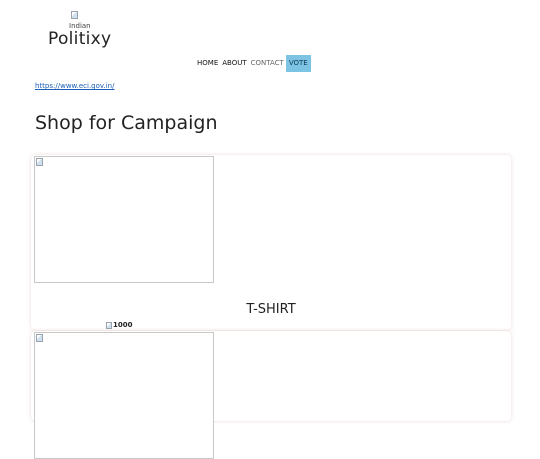  What do you see at coordinates (81, 21) in the screenshot?
I see `logo-image: Indian` at bounding box center [81, 21].